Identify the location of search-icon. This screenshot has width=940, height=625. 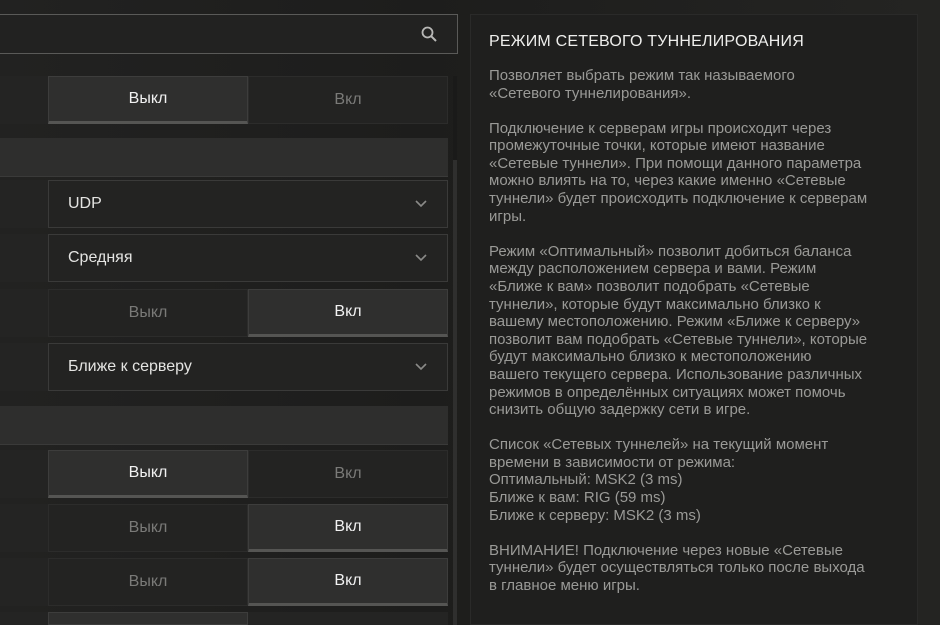
(429, 34).